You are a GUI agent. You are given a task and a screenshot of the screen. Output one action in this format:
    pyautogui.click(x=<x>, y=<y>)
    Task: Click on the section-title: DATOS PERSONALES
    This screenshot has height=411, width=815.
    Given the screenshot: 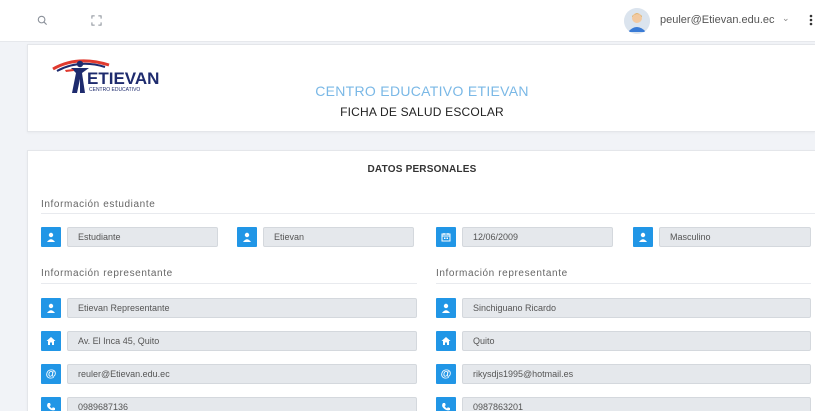 What is the action you would take?
    pyautogui.click(x=422, y=169)
    